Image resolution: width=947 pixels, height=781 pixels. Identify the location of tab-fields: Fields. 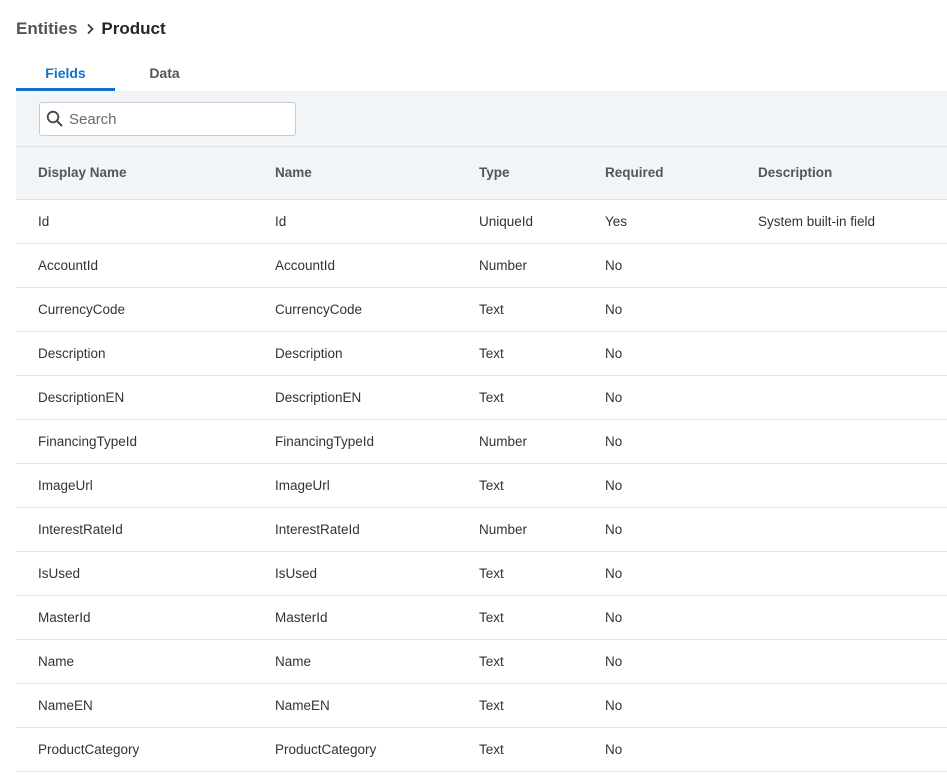
(65, 75).